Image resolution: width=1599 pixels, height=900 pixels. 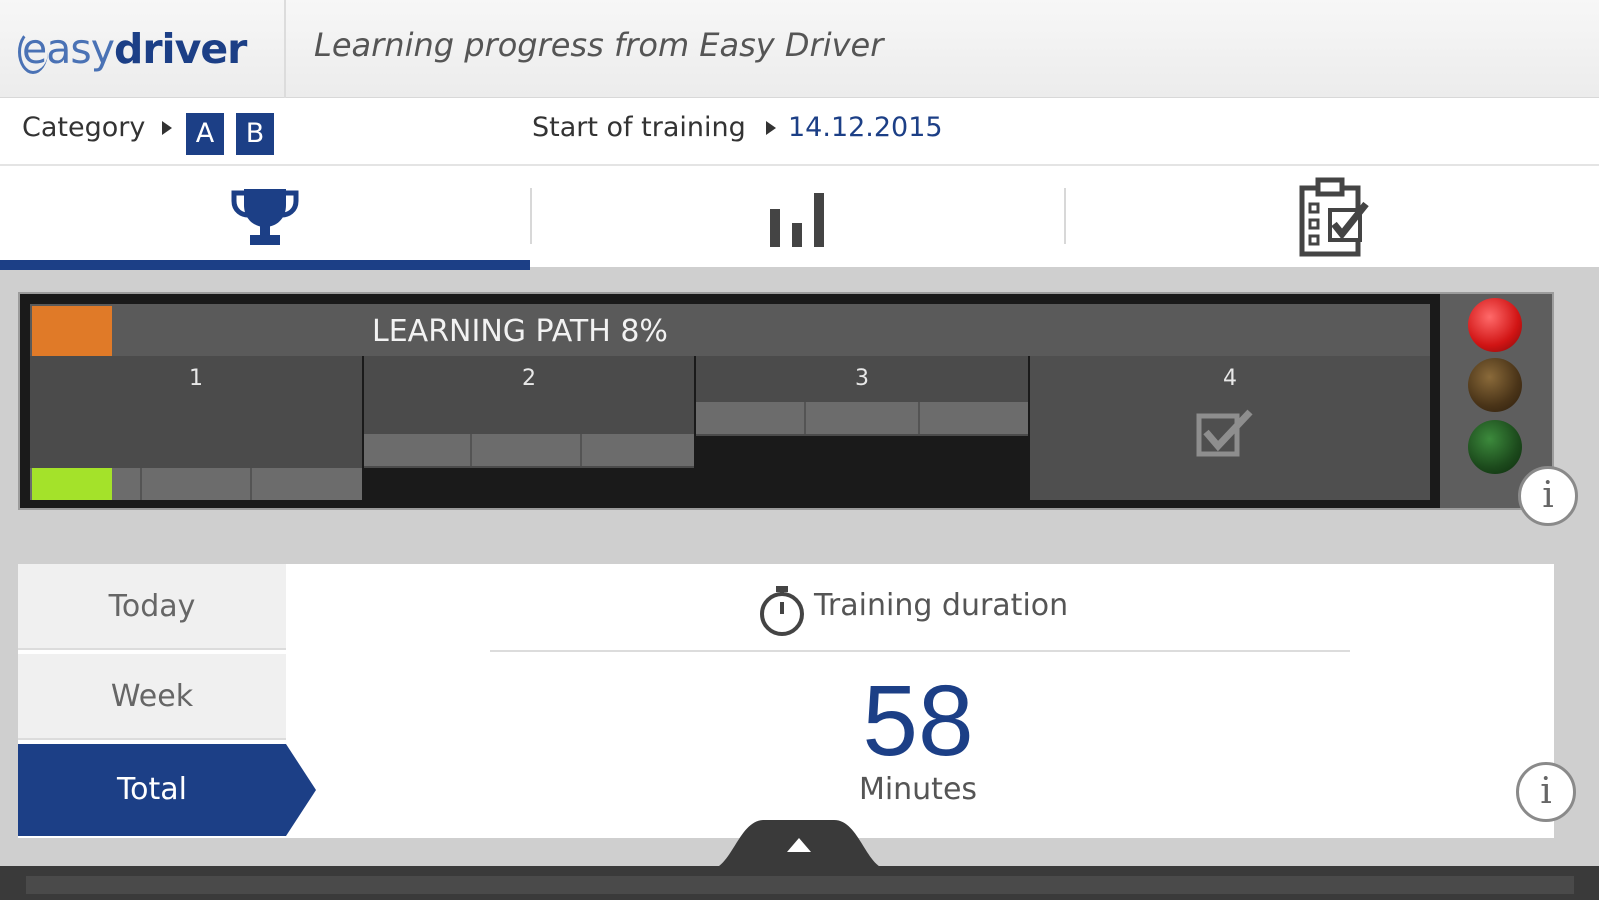 I want to click on bottom-bar-track, so click(x=800, y=885).